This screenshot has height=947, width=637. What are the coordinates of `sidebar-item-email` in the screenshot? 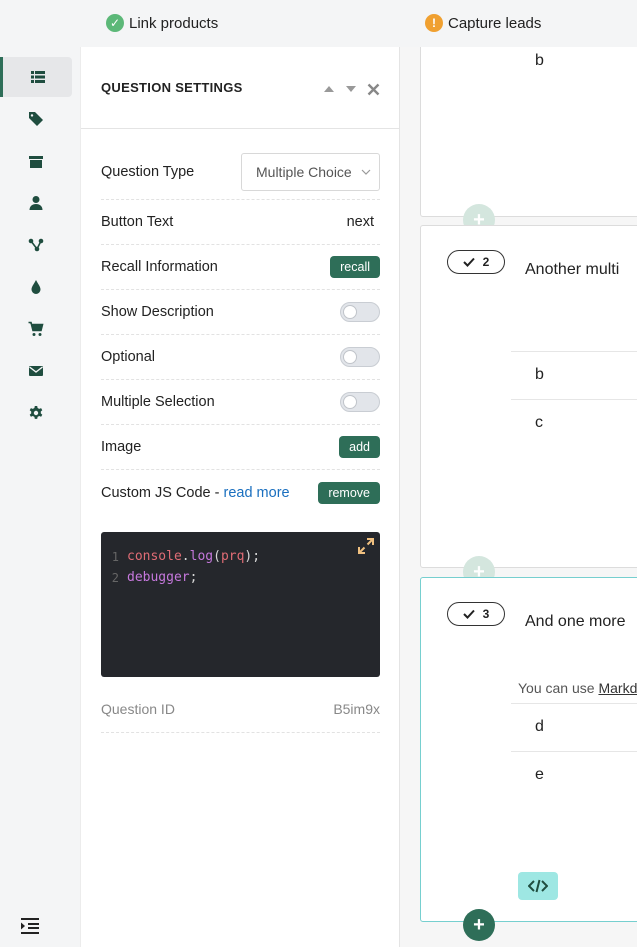 It's located at (36, 371).